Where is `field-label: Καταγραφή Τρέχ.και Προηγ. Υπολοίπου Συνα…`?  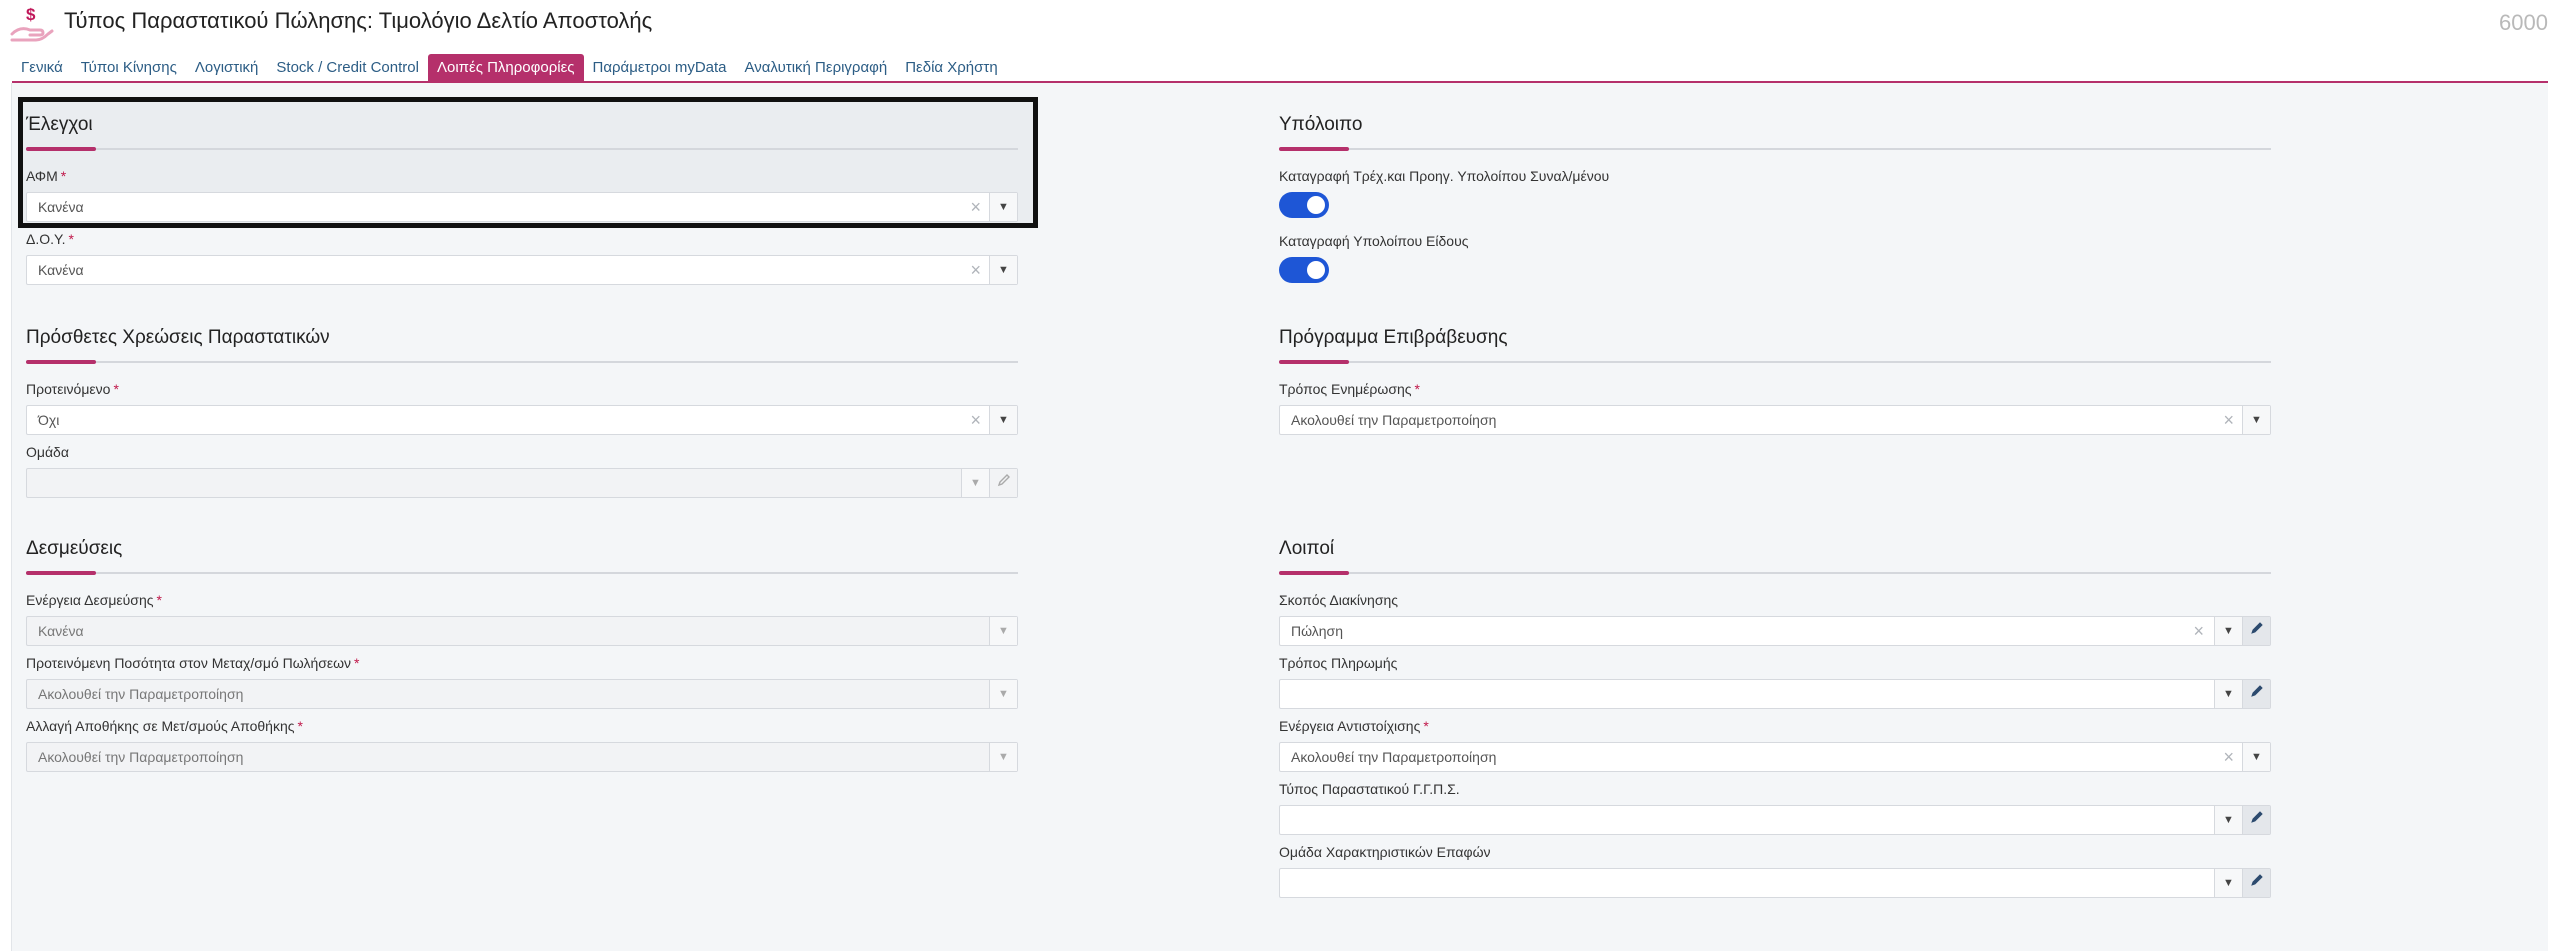 field-label: Καταγραφή Τρέχ.και Προηγ. Υπολοίπου Συνα… is located at coordinates (1444, 176).